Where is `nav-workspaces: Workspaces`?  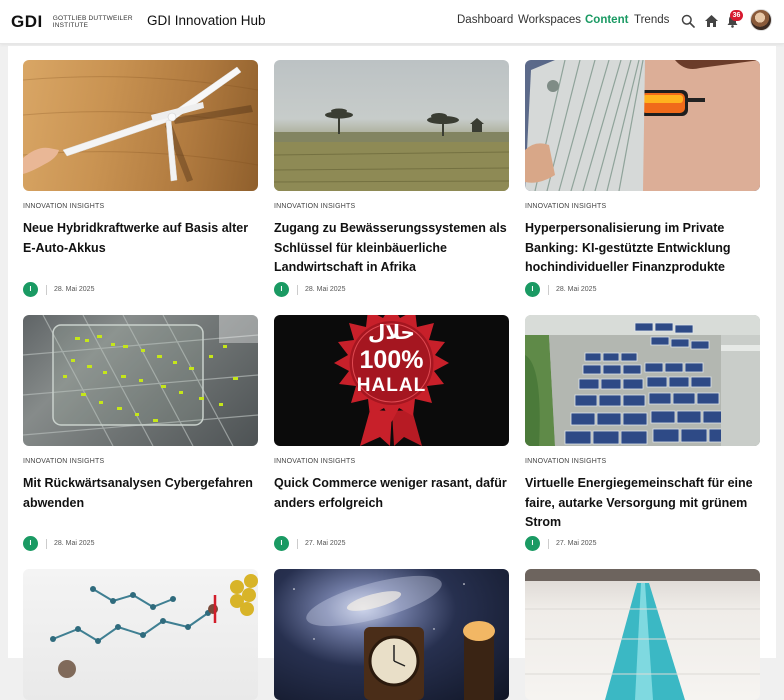
nav-workspaces: Workspaces is located at coordinates (549, 20).